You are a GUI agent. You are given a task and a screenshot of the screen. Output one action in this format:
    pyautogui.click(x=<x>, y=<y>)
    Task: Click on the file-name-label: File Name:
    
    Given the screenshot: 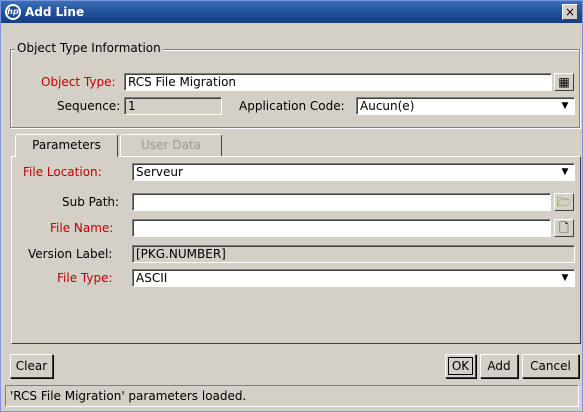 What is the action you would take?
    pyautogui.click(x=82, y=228)
    